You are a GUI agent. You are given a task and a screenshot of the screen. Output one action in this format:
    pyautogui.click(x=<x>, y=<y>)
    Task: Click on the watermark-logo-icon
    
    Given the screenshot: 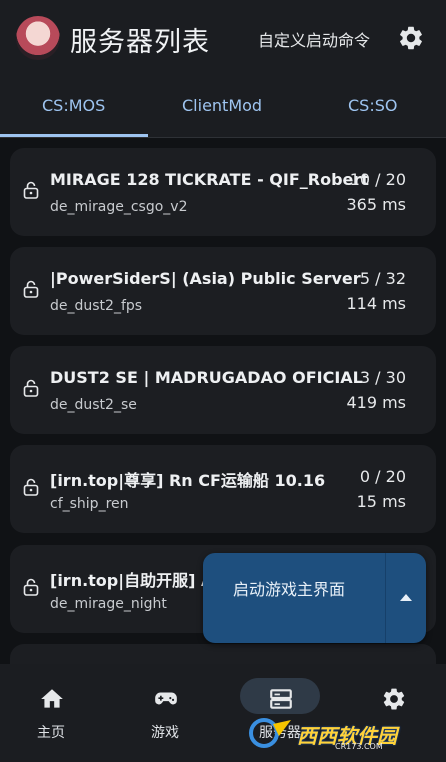 What is the action you would take?
    pyautogui.click(x=270, y=733)
    